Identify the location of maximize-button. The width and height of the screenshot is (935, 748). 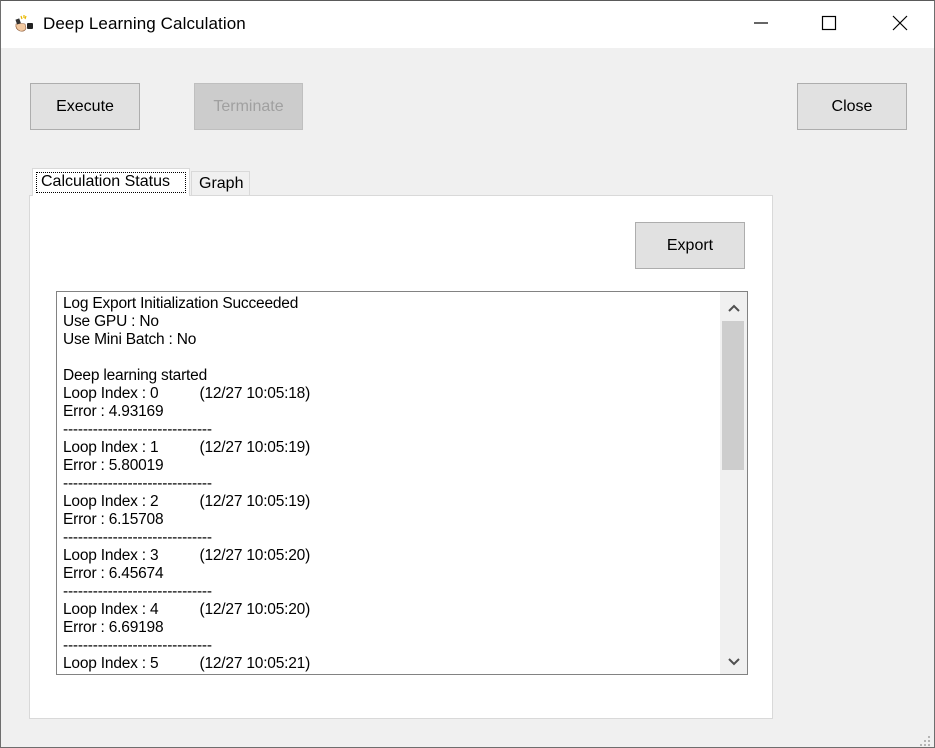
(829, 24).